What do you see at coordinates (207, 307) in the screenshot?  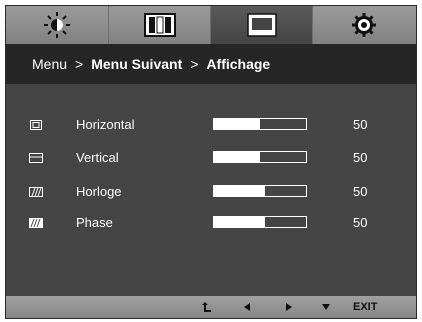 I see `return-icon` at bounding box center [207, 307].